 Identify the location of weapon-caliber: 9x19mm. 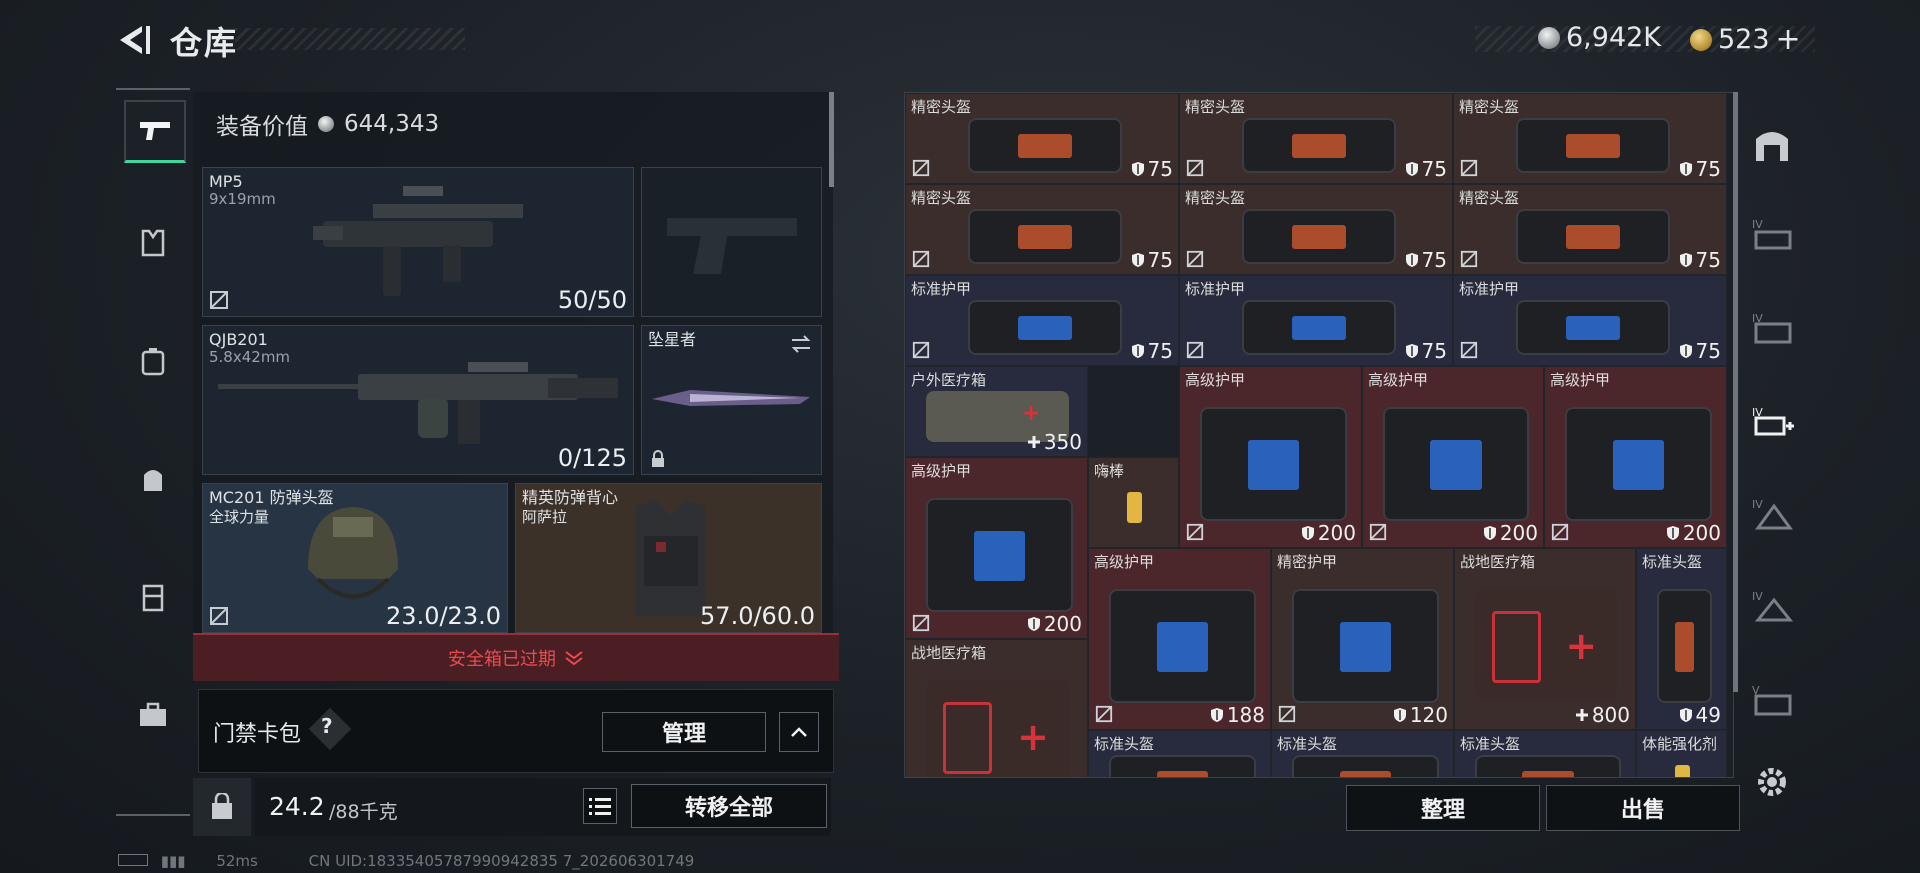
(242, 199).